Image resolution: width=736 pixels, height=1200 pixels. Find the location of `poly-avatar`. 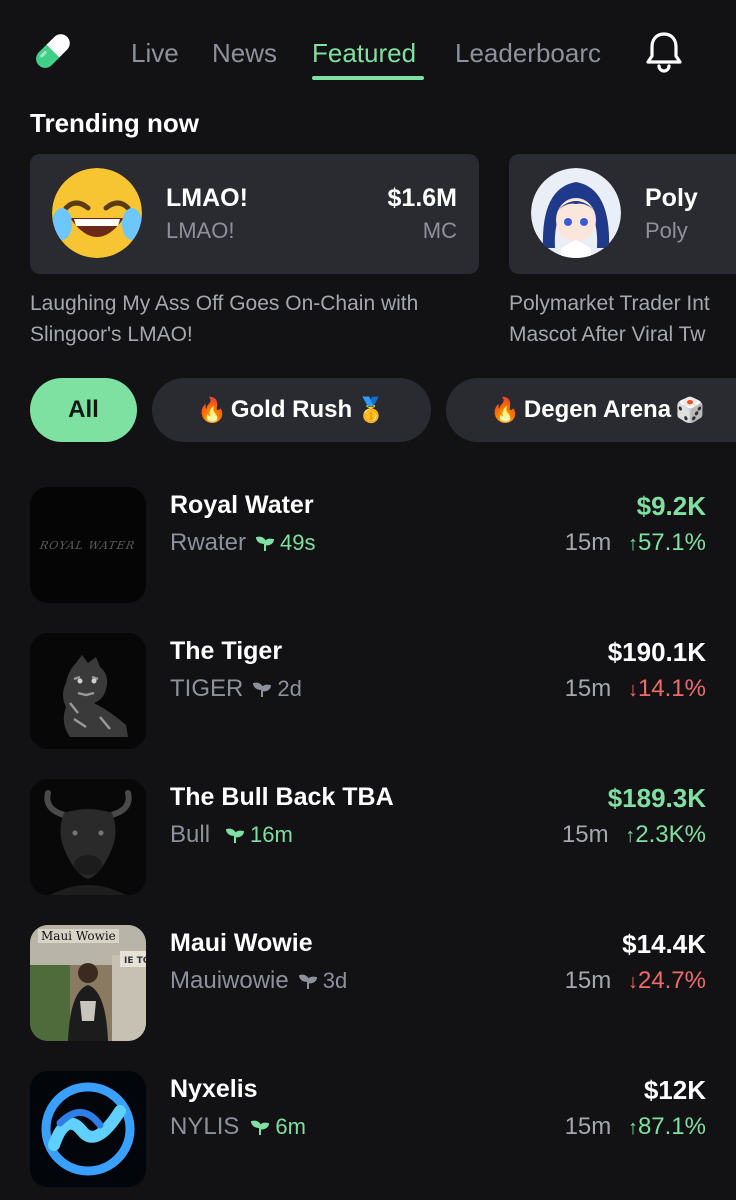

poly-avatar is located at coordinates (576, 213).